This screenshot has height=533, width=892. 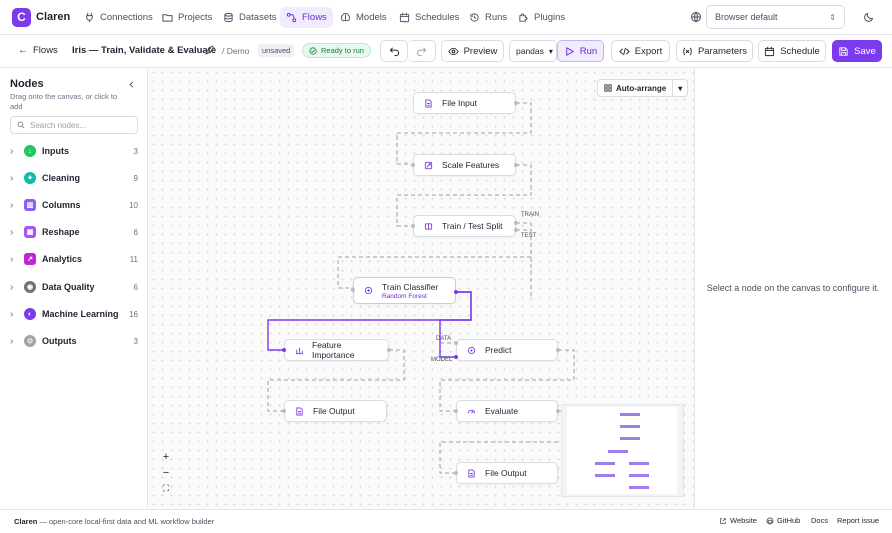 What do you see at coordinates (444, 339) in the screenshot?
I see `port-label-data: DATA` at bounding box center [444, 339].